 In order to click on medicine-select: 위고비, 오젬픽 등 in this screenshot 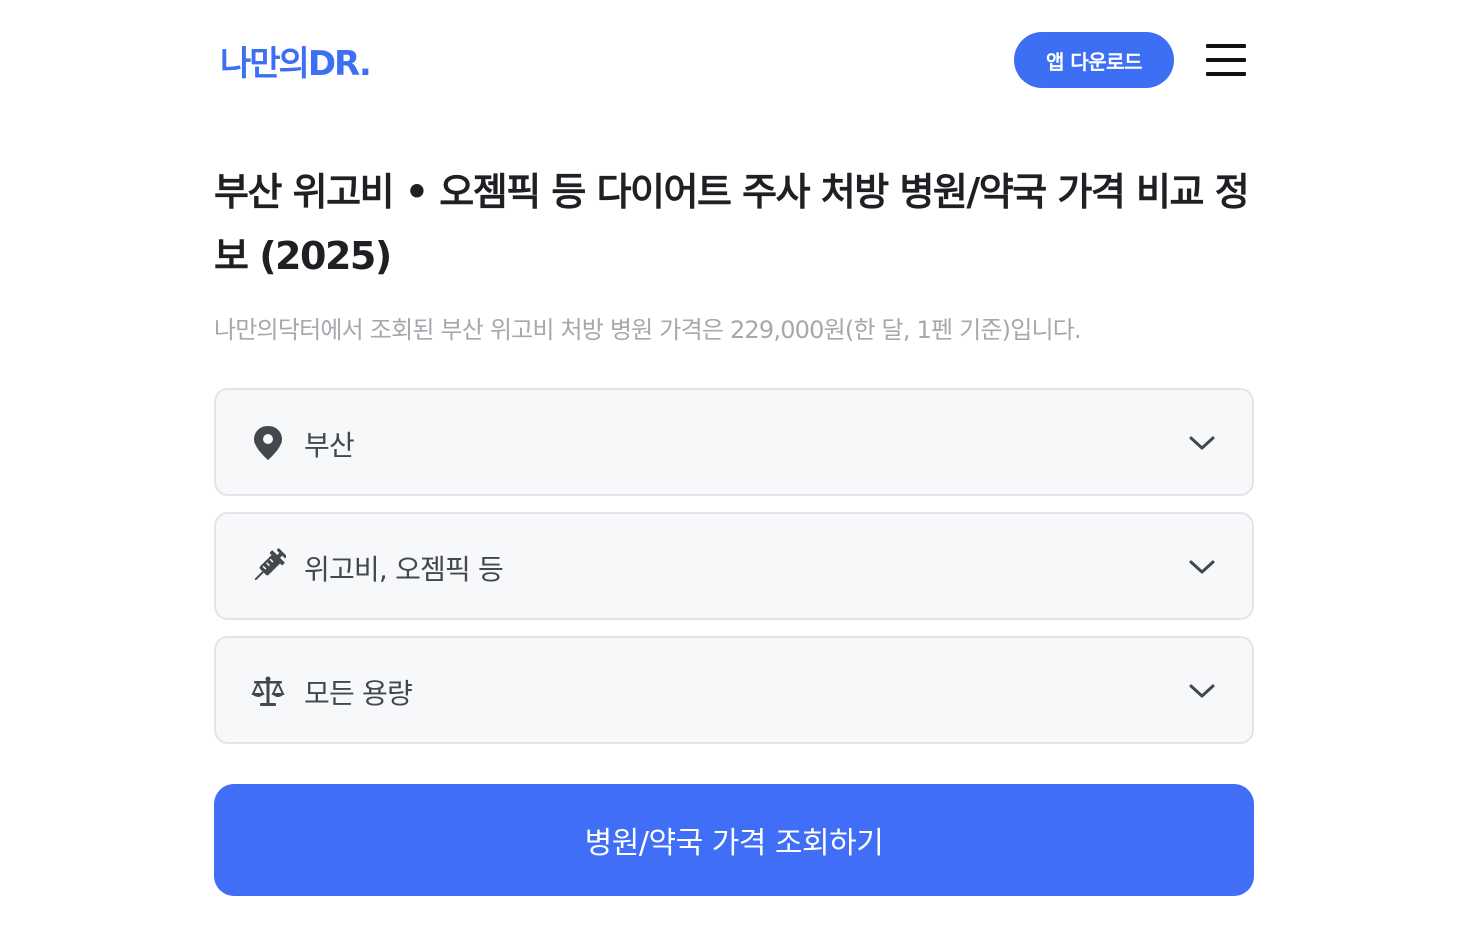, I will do `click(734, 566)`.